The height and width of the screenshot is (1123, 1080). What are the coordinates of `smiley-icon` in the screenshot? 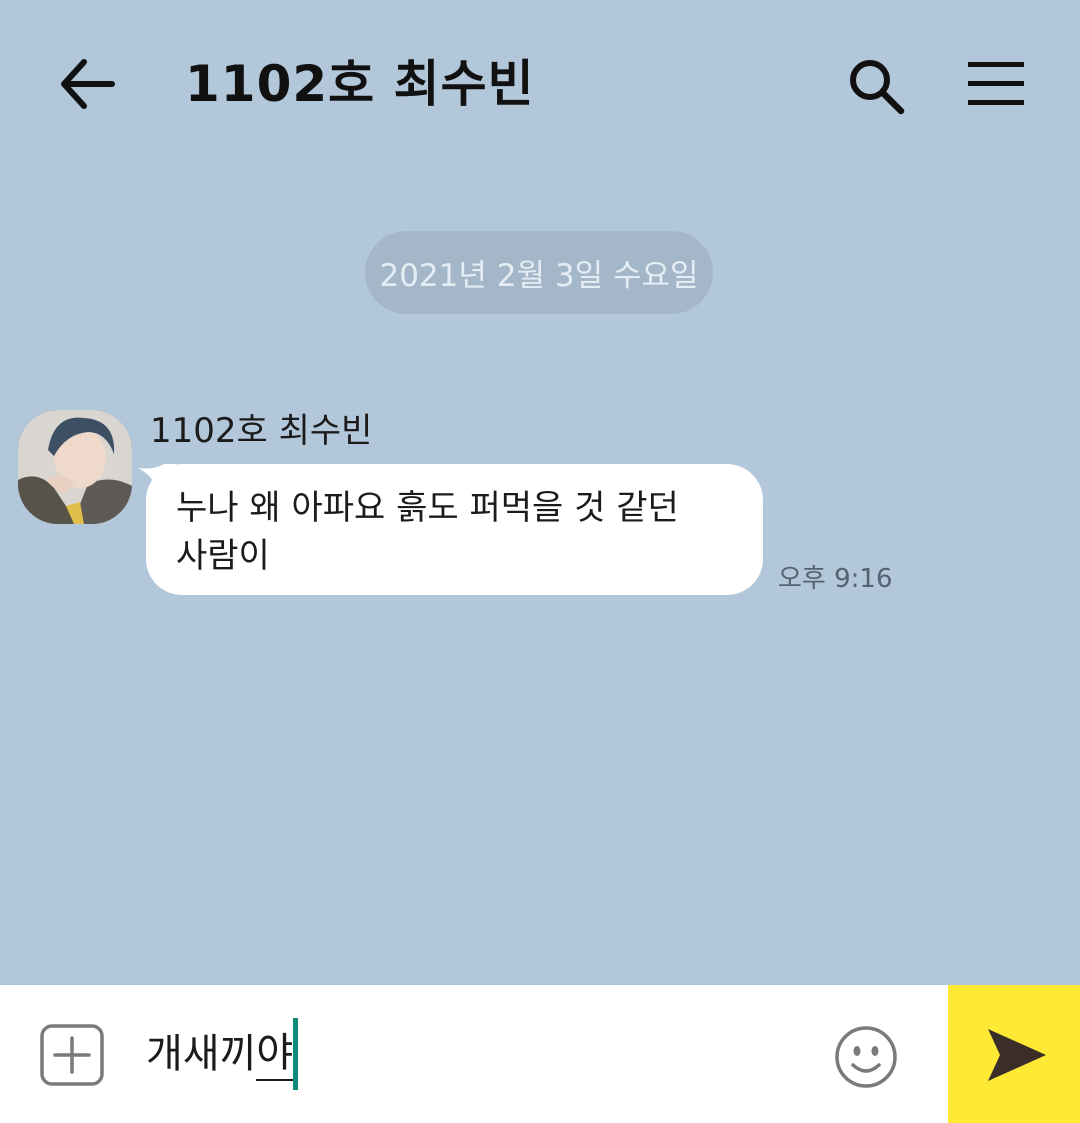 It's located at (866, 1057).